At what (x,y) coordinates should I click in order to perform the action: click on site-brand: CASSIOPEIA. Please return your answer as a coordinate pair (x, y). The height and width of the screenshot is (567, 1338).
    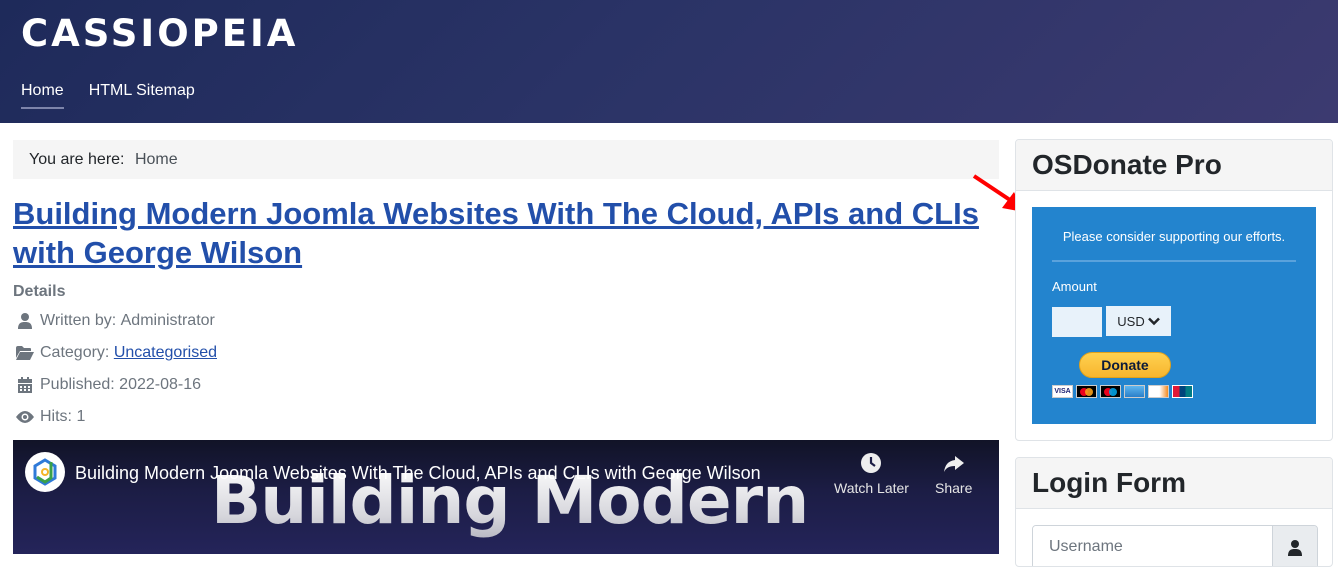
    Looking at the image, I should click on (159, 33).